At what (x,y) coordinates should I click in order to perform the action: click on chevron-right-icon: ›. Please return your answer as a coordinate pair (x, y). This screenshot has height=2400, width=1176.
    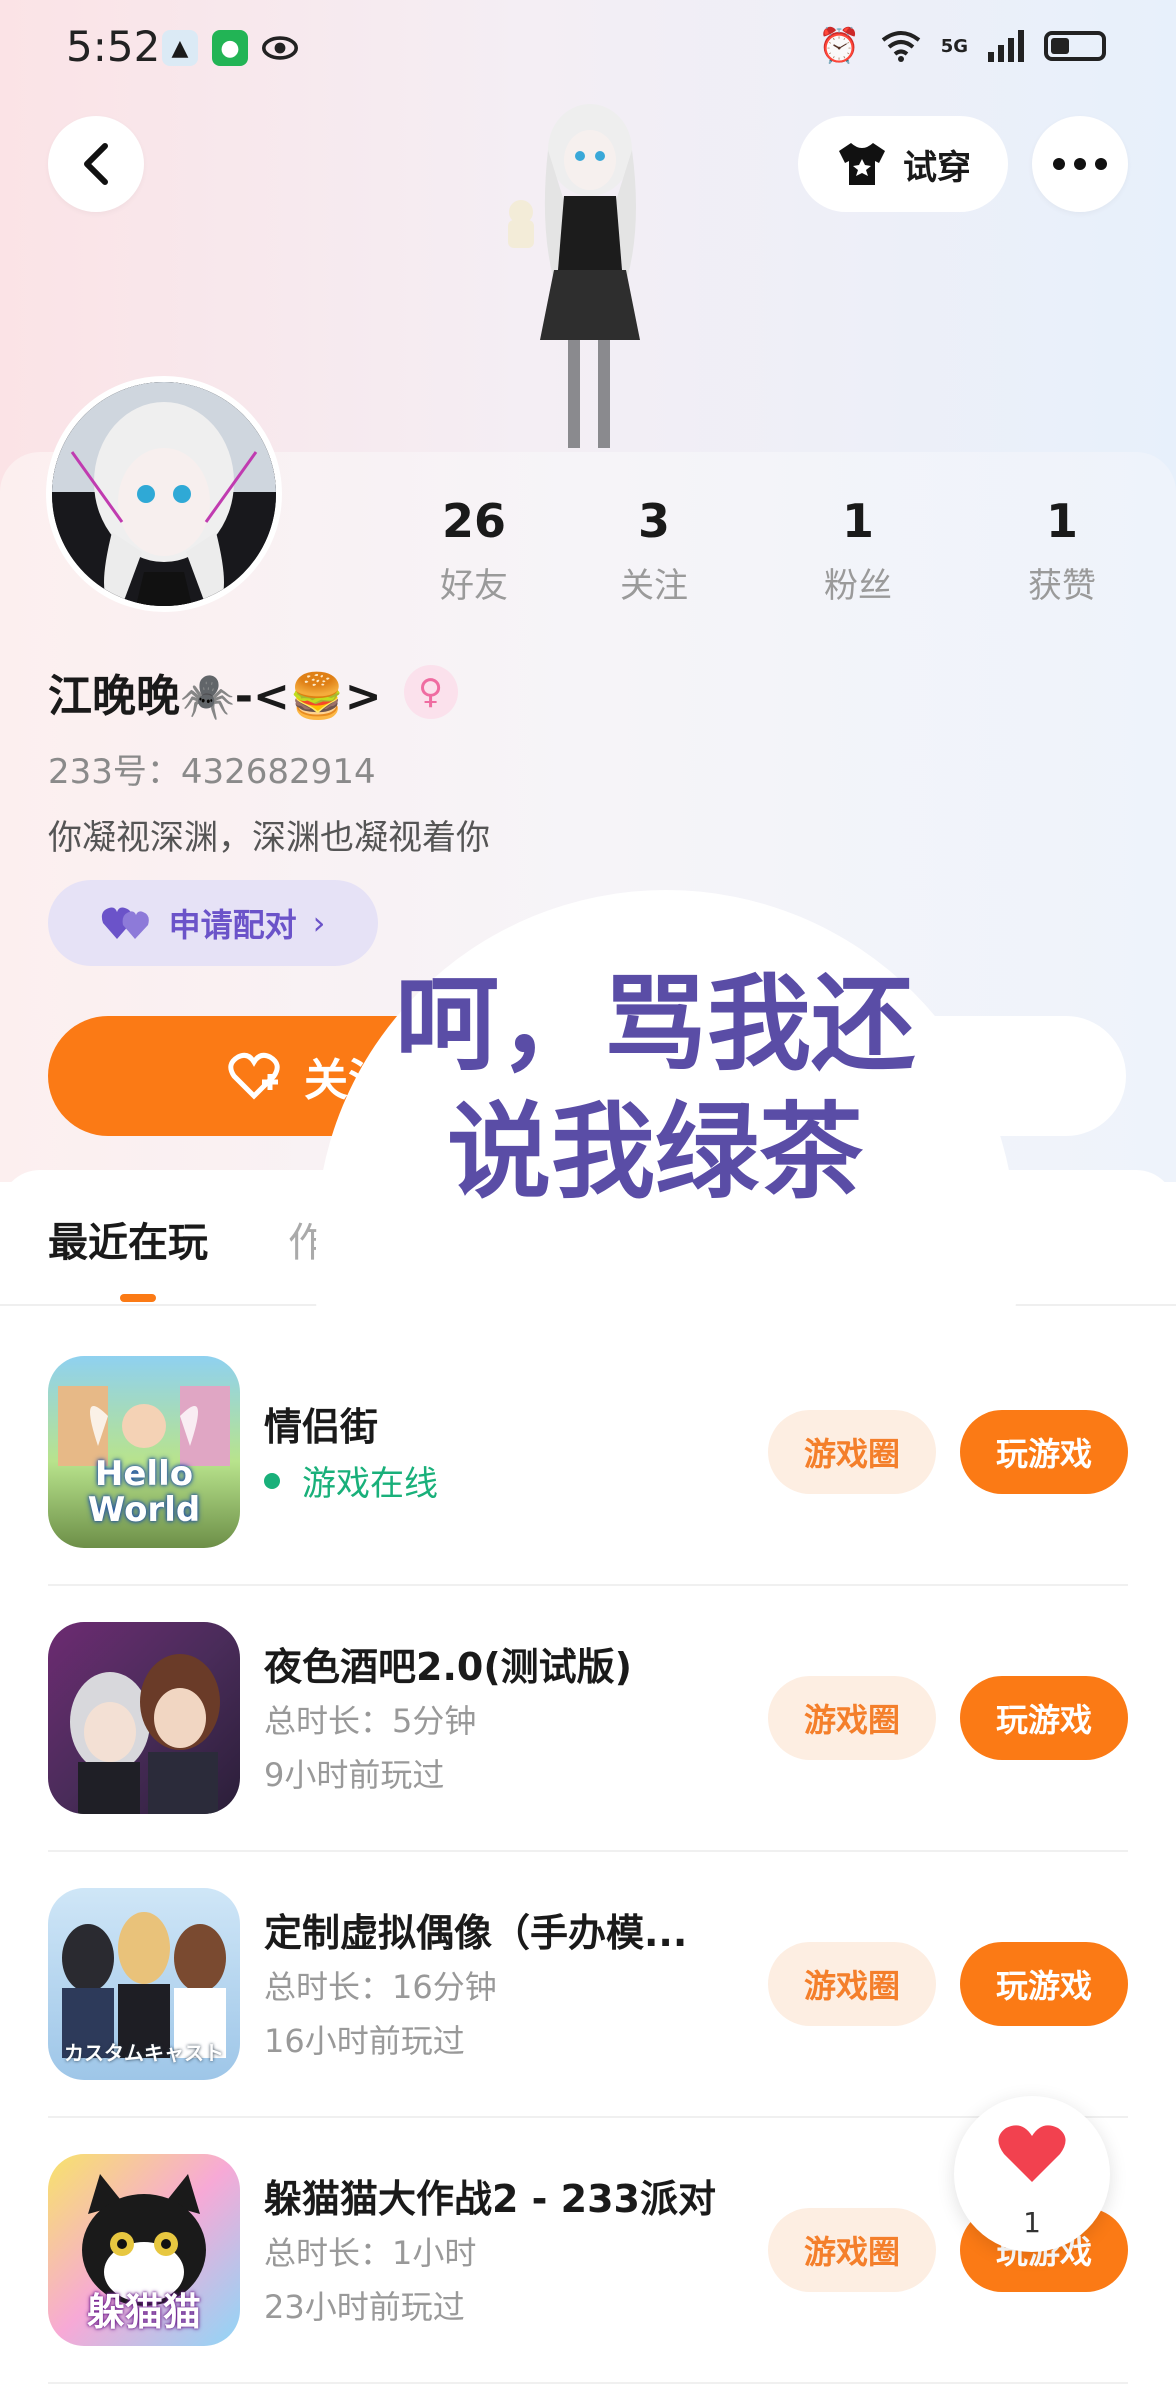
    Looking at the image, I should click on (319, 923).